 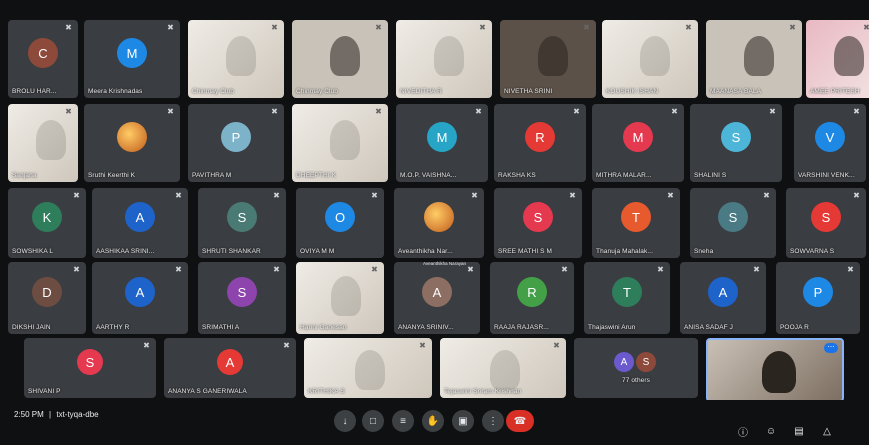 What do you see at coordinates (90, 368) in the screenshot?
I see `participant-tile: S SHIVANI P ✖` at bounding box center [90, 368].